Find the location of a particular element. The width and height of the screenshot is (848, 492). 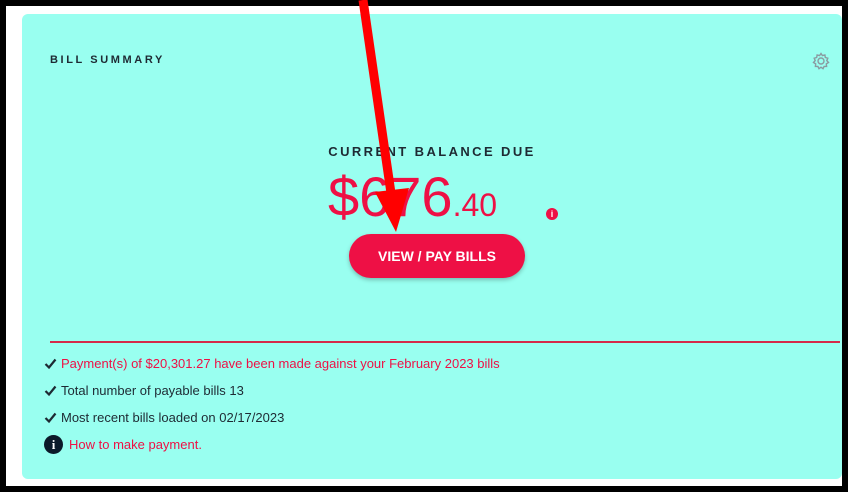

view-pay-bills-button: VIEW / PAY BILLS is located at coordinates (437, 256).